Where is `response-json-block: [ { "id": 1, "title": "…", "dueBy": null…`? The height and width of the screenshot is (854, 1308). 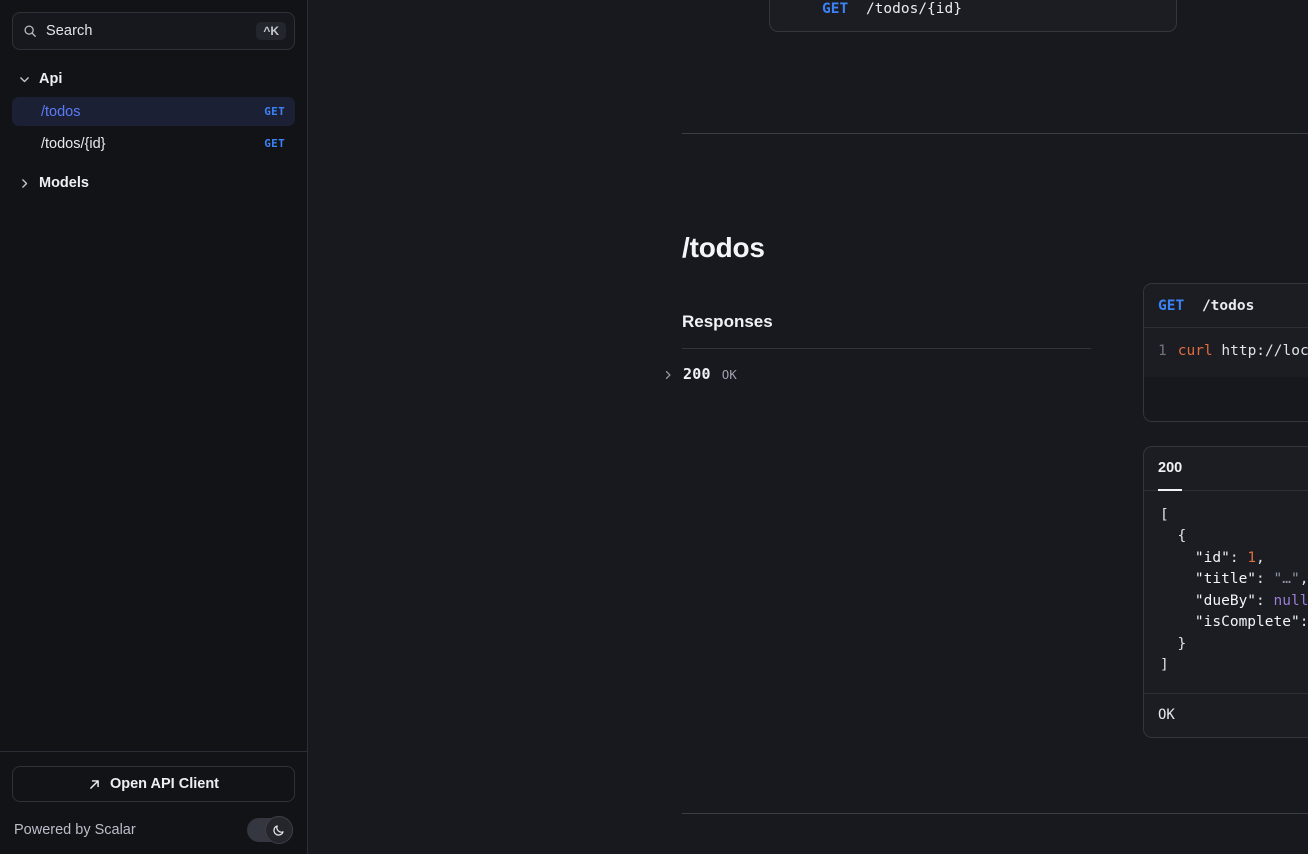
response-json-block: [ { "id": 1, "title": "…", "dueBy": null… is located at coordinates (1226, 592).